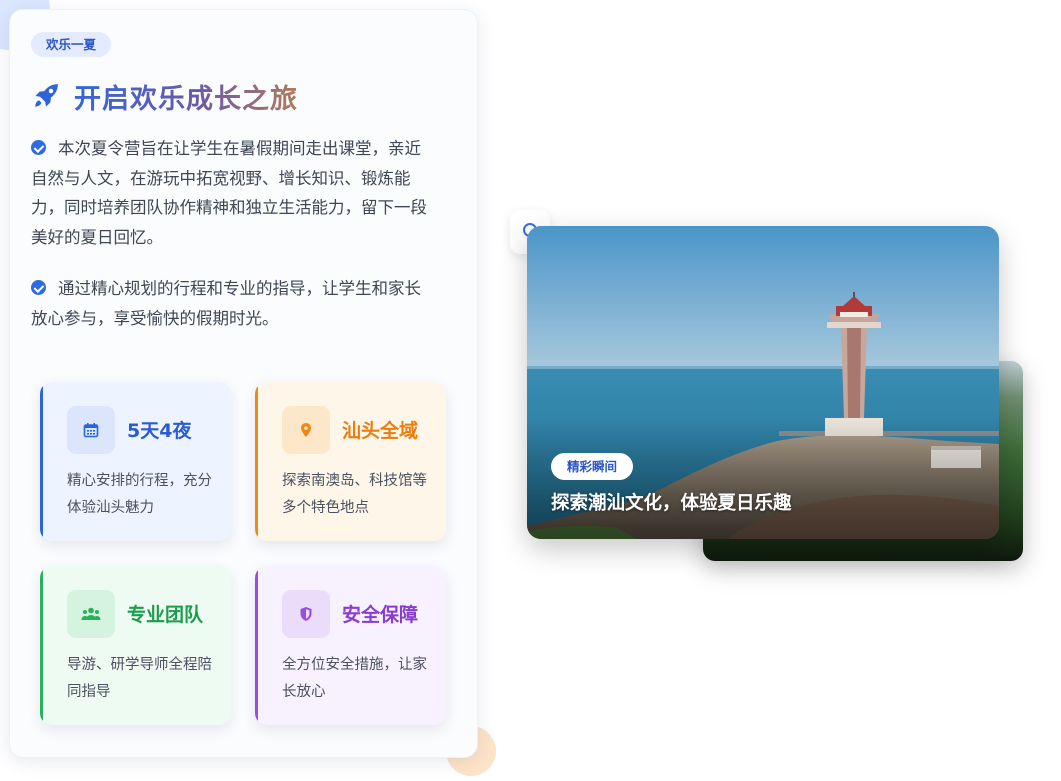  I want to click on feature-card-safety: 安全保障 全方位安全措施，让家长放心, so click(350, 645).